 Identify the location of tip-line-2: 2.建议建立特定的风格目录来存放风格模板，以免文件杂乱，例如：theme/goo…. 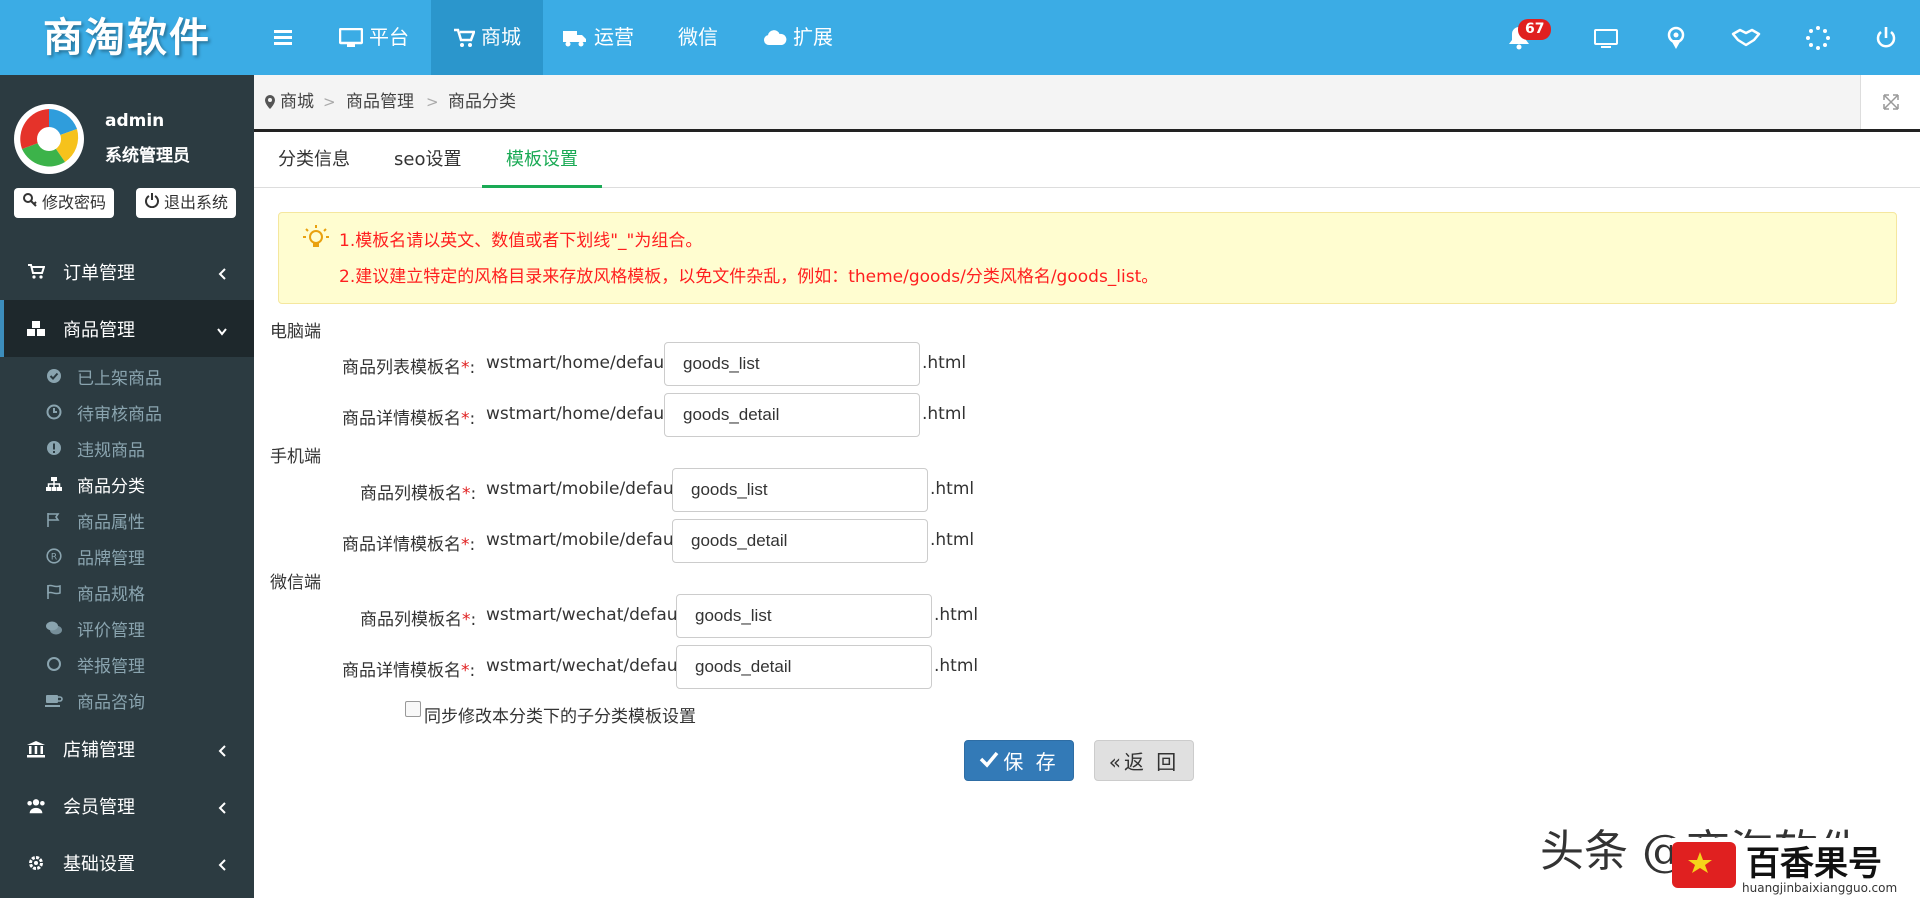
(749, 277).